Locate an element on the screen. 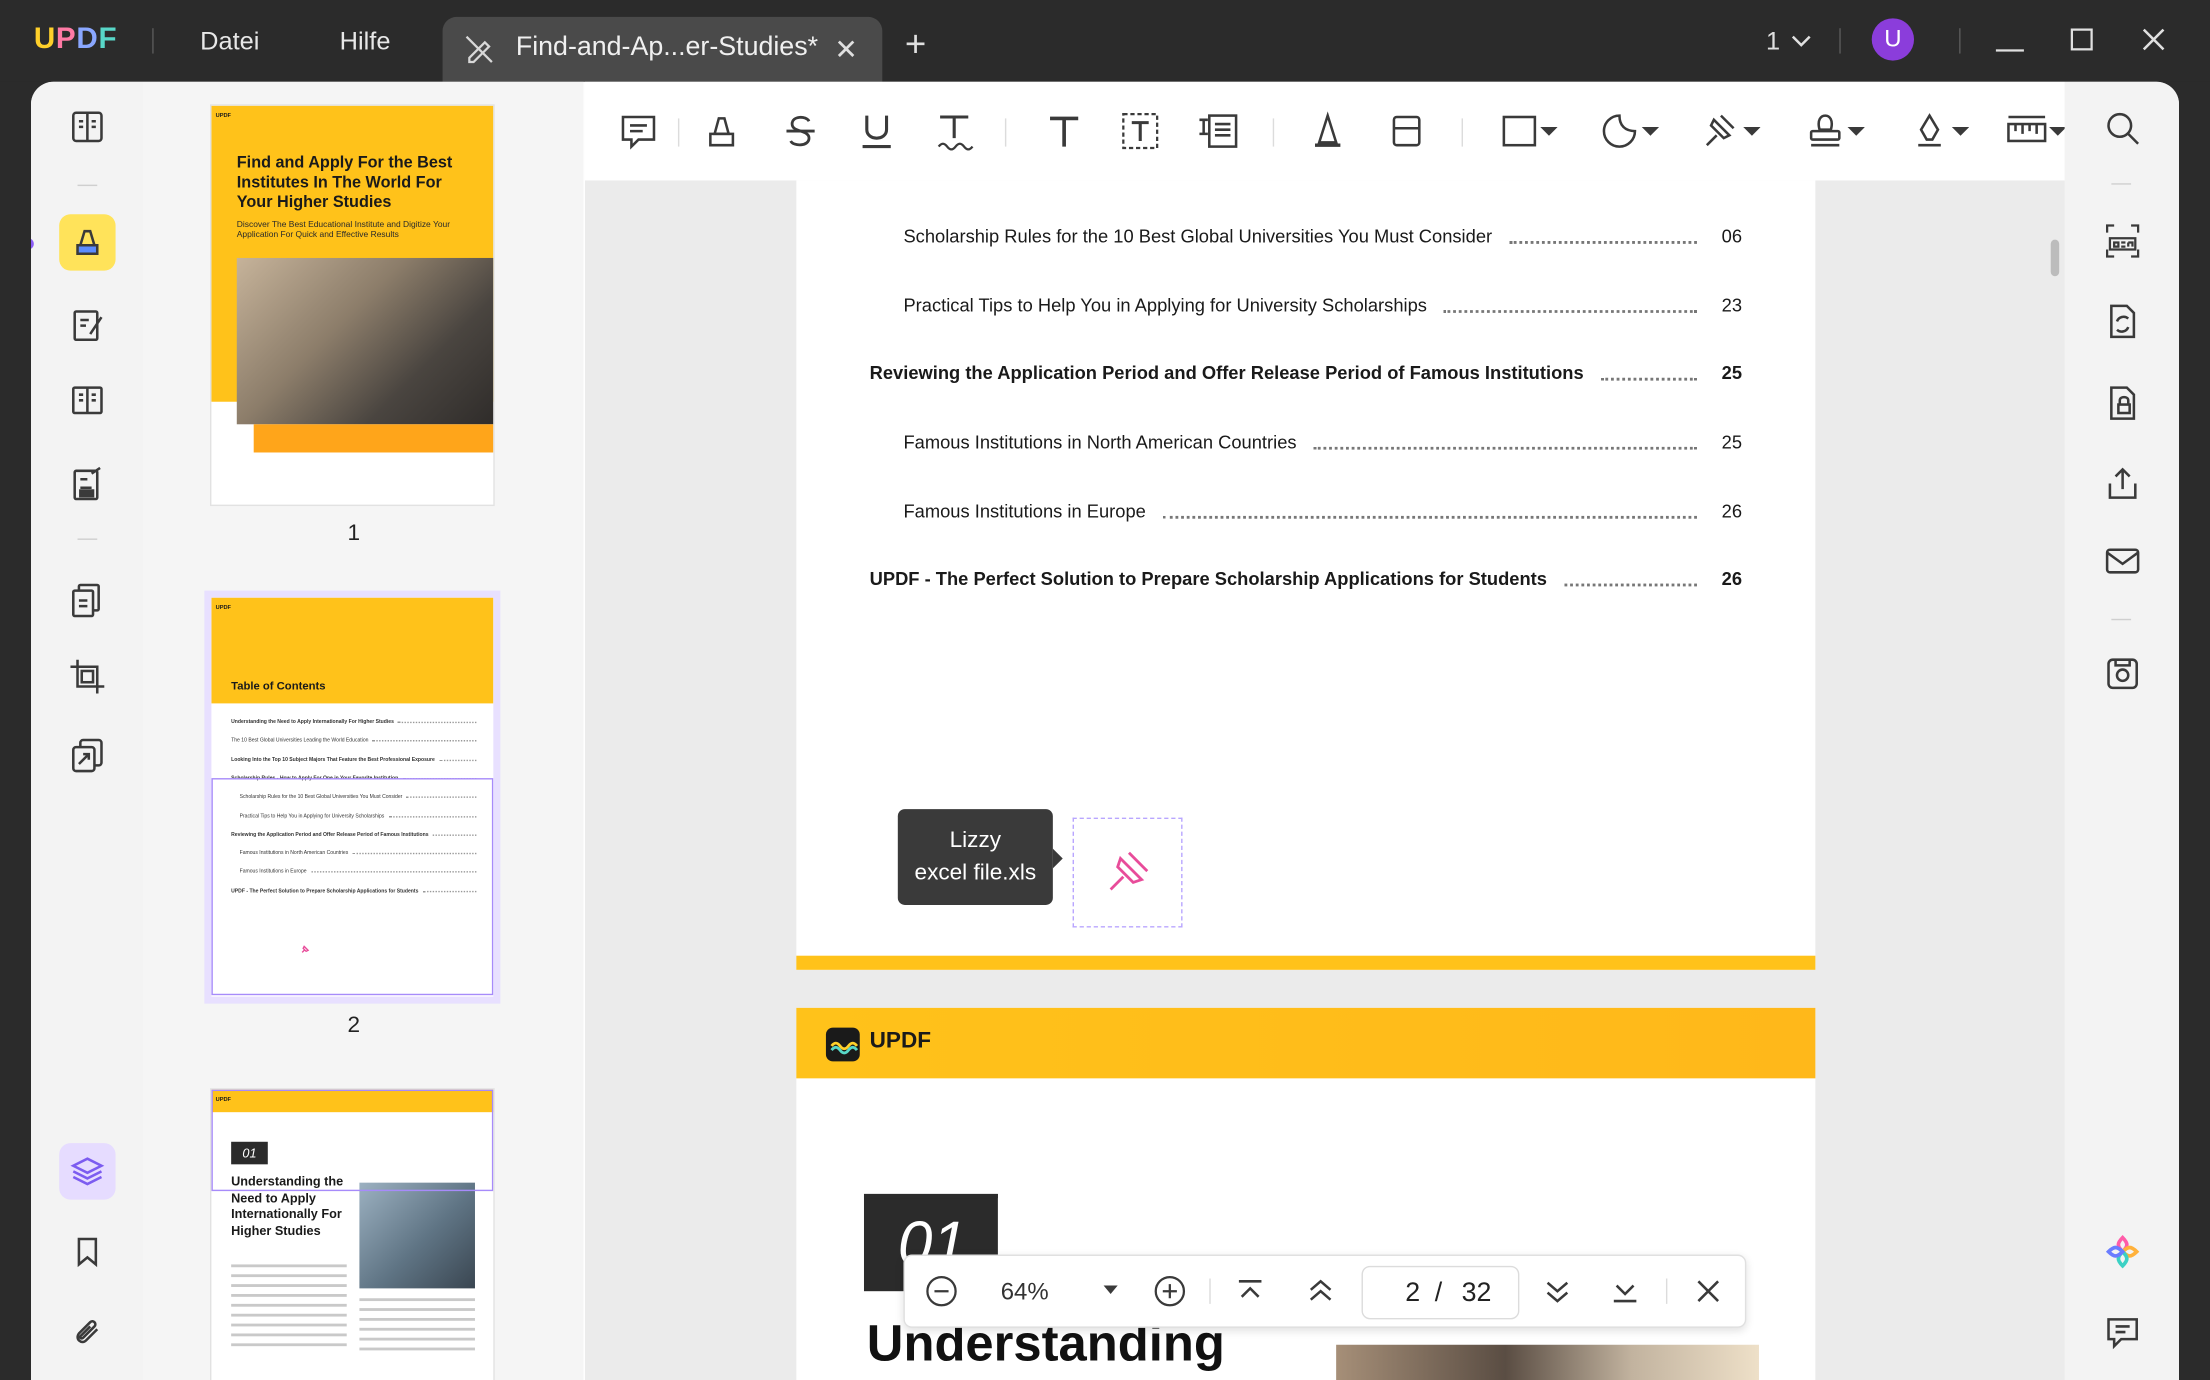  protect-button is located at coordinates (2122, 403).